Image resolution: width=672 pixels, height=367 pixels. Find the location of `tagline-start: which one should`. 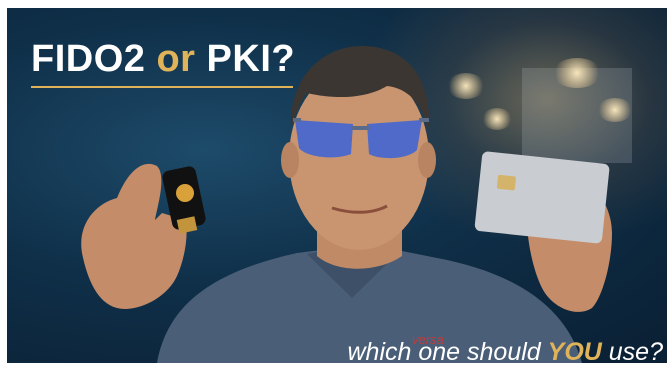

tagline-start: which one should is located at coordinates (447, 350).